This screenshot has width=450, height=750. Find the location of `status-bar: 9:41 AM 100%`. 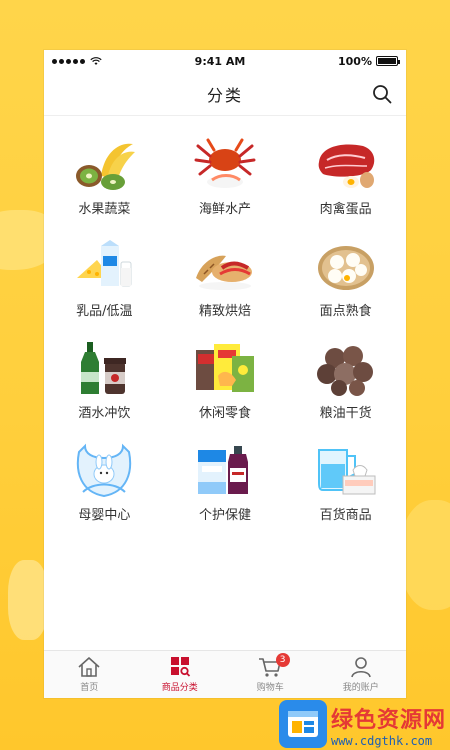

status-bar: 9:41 AM 100% is located at coordinates (225, 61).